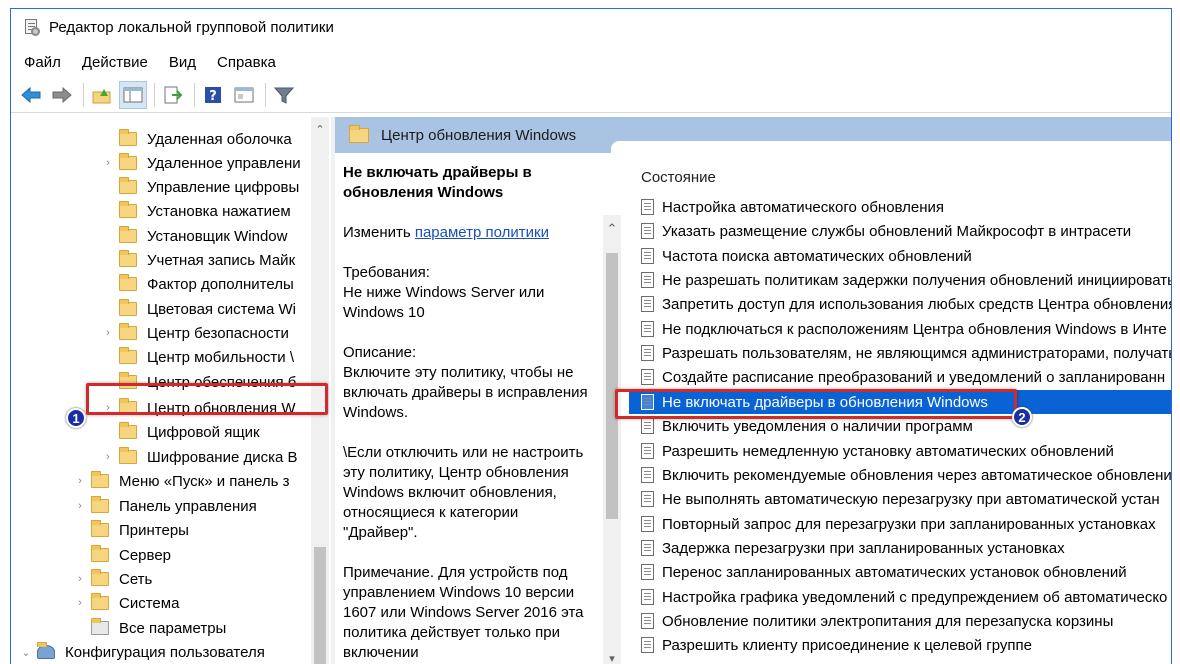 The height and width of the screenshot is (664, 1180). I want to click on highlight-box-policy, so click(816, 404).